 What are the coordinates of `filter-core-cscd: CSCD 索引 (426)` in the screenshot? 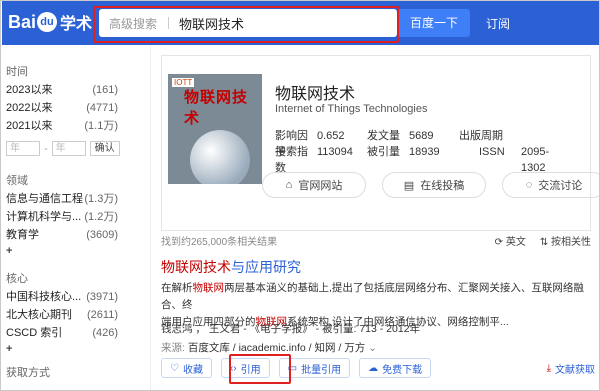 It's located at (78, 333).